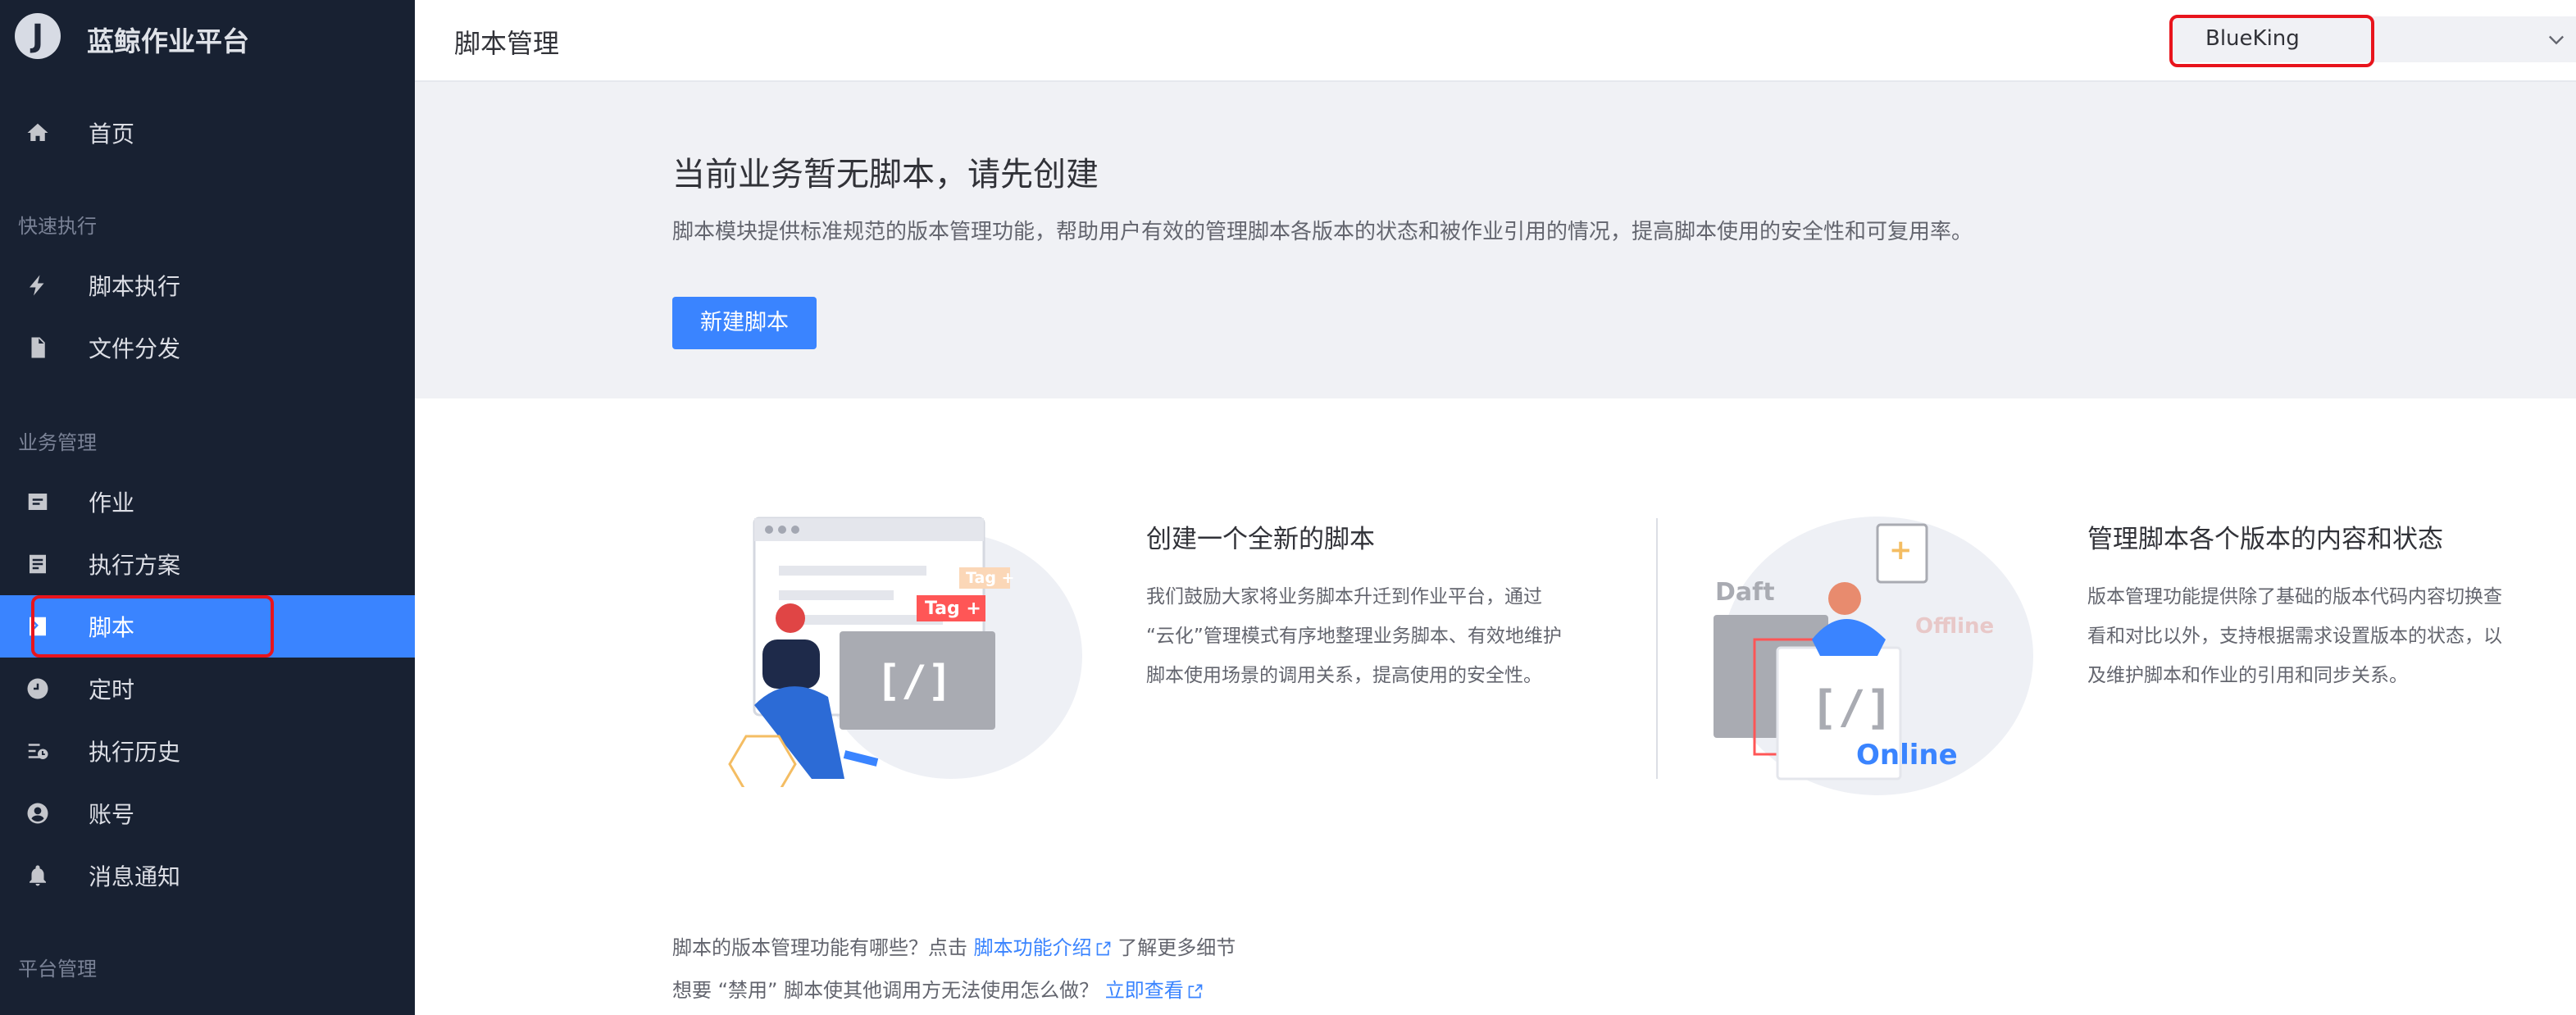  Describe the element at coordinates (207, 813) in the screenshot. I see `sidebar-item-account: 账号` at that location.